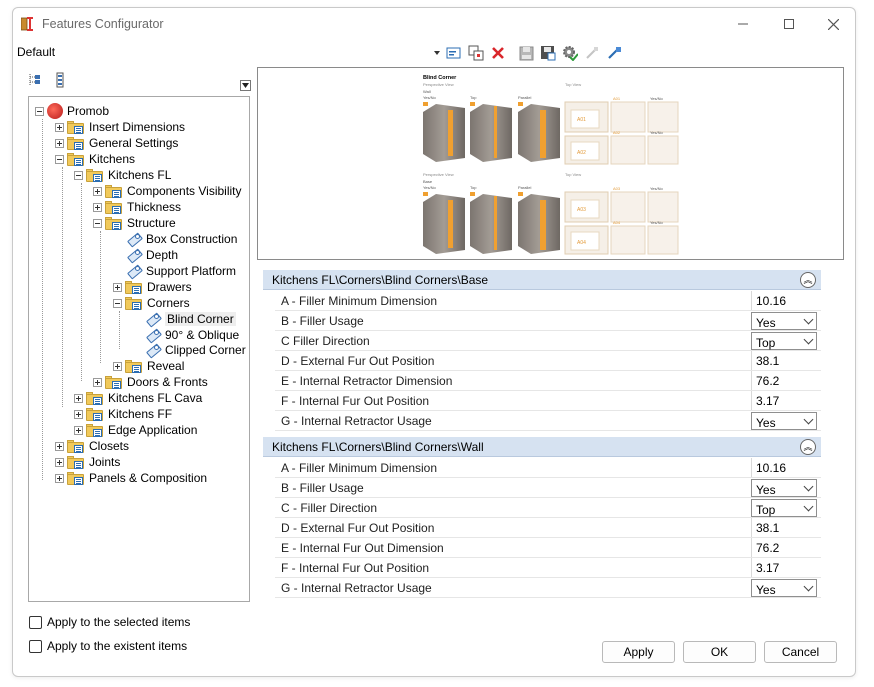 Image resolution: width=874 pixels, height=687 pixels. What do you see at coordinates (356, 588) in the screenshot?
I see `property-label: G - Internal Retractor Usage` at bounding box center [356, 588].